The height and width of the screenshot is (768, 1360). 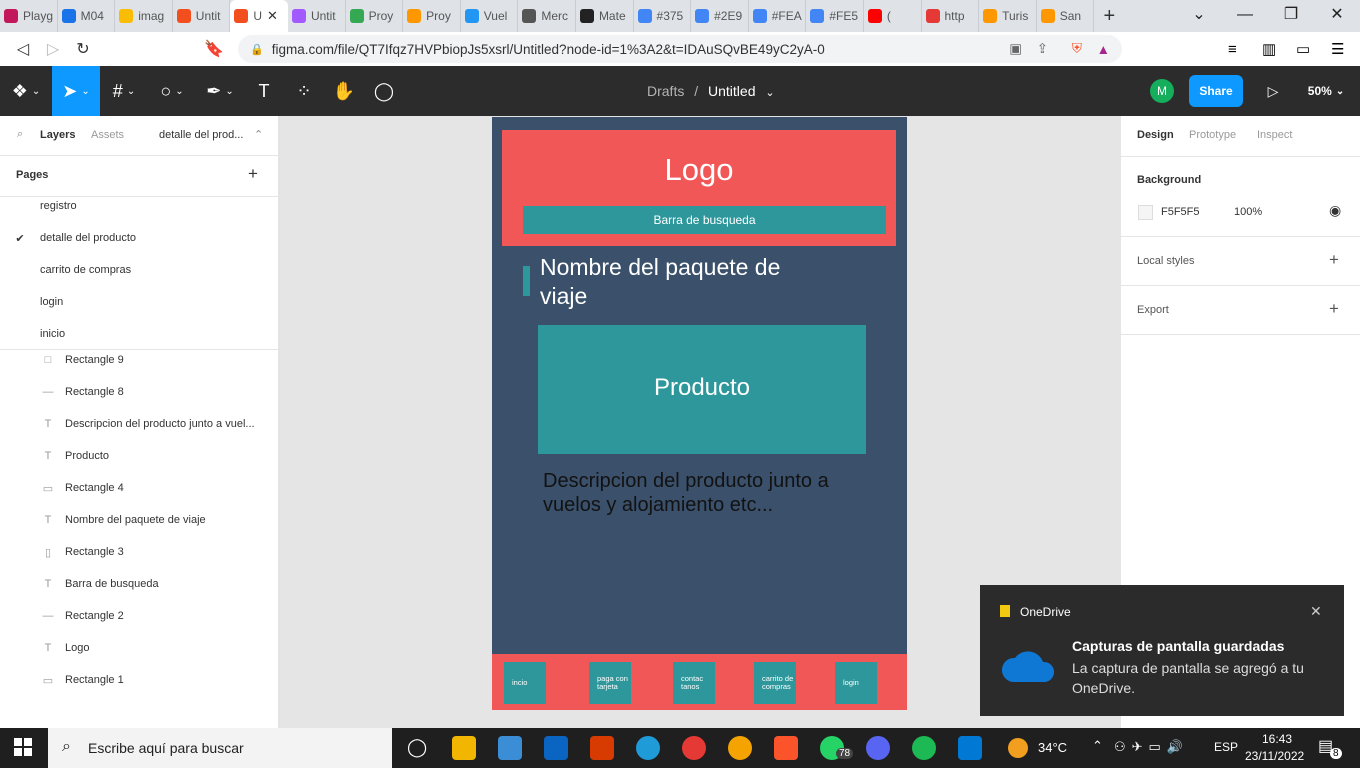 What do you see at coordinates (1109, 16) in the screenshot?
I see `new-tab-button: +` at bounding box center [1109, 16].